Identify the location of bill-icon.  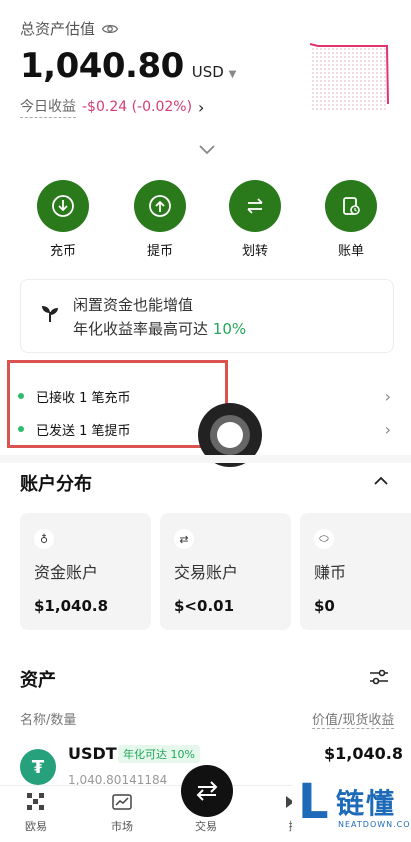
(351, 206).